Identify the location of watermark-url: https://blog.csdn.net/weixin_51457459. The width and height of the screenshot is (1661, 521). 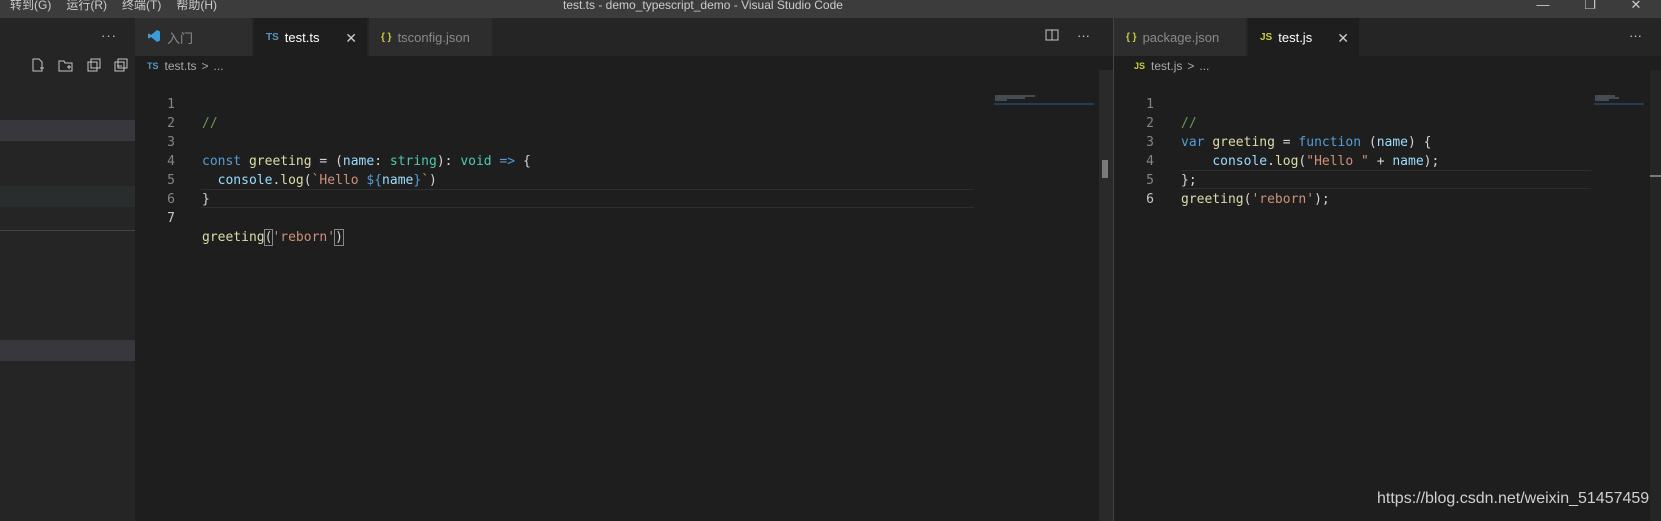
(1513, 498).